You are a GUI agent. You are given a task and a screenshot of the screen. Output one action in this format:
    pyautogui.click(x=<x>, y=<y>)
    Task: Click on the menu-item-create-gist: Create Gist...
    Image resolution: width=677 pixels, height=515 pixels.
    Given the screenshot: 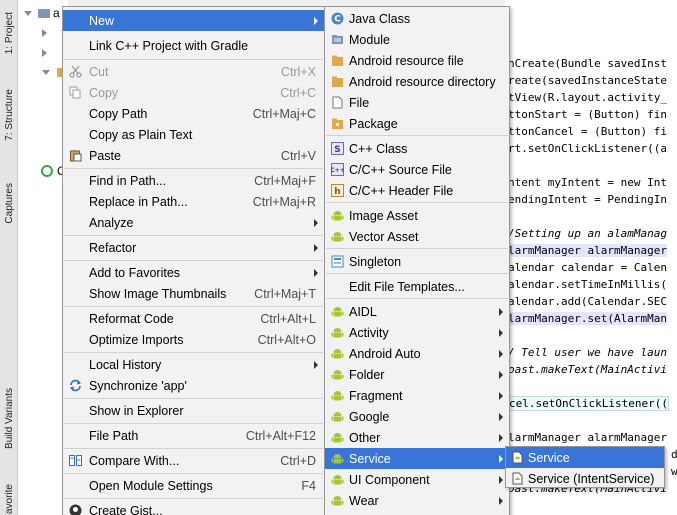 What is the action you would take?
    pyautogui.click(x=193, y=507)
    